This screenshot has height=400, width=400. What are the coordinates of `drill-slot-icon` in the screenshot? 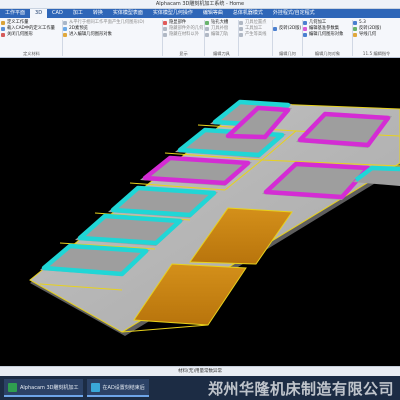 It's located at (207, 23).